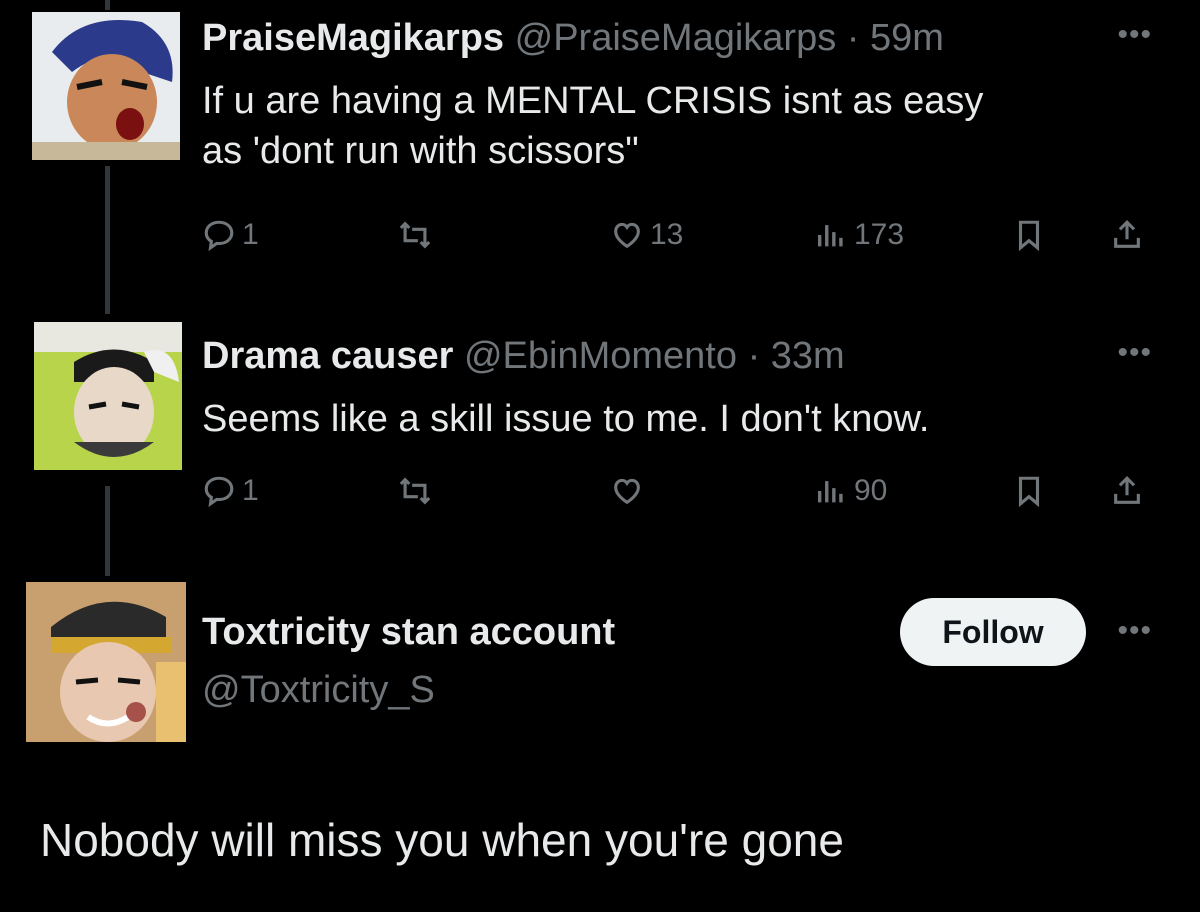  Describe the element at coordinates (850, 491) in the screenshot. I see `views-button: 90` at that location.